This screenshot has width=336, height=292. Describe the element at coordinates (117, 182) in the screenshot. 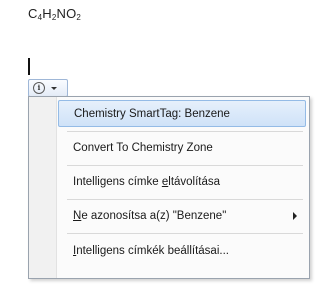

I see `menu-item-label-pre: Intelligens címke` at that location.